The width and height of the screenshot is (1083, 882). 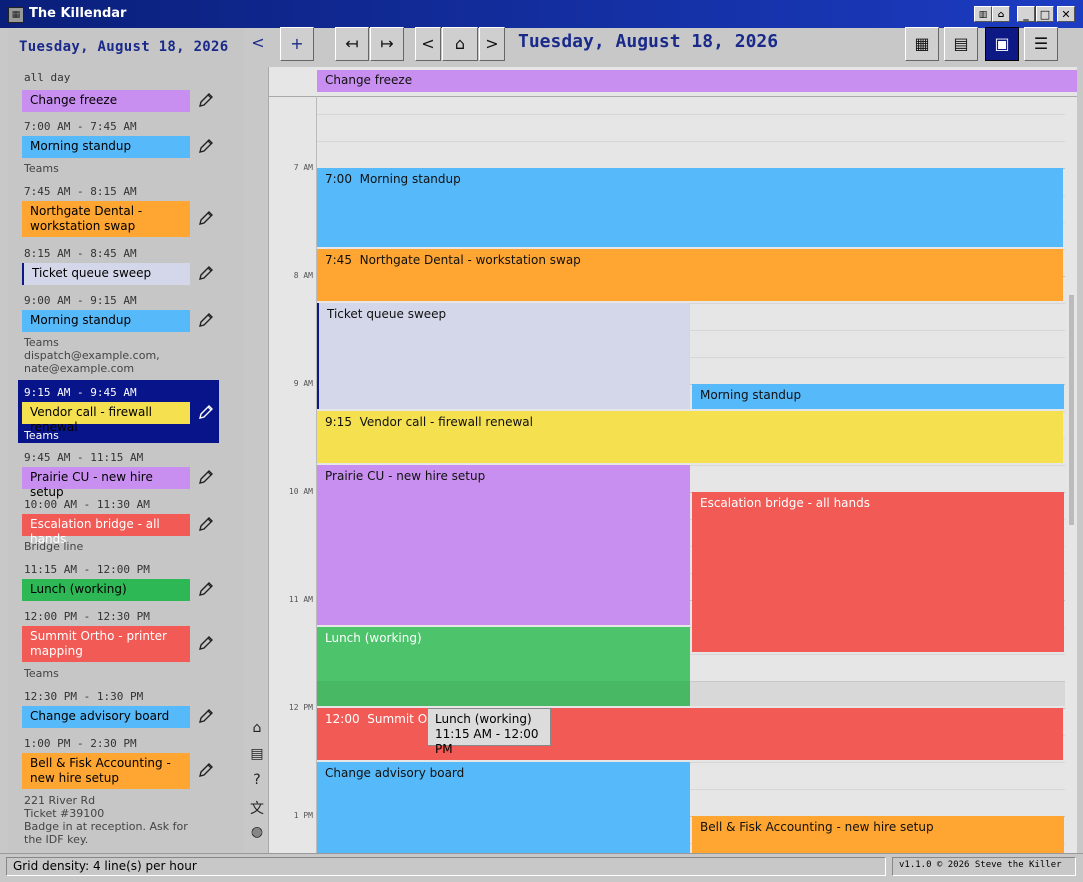 What do you see at coordinates (303, 167) in the screenshot?
I see `hour-label: 7 AM` at bounding box center [303, 167].